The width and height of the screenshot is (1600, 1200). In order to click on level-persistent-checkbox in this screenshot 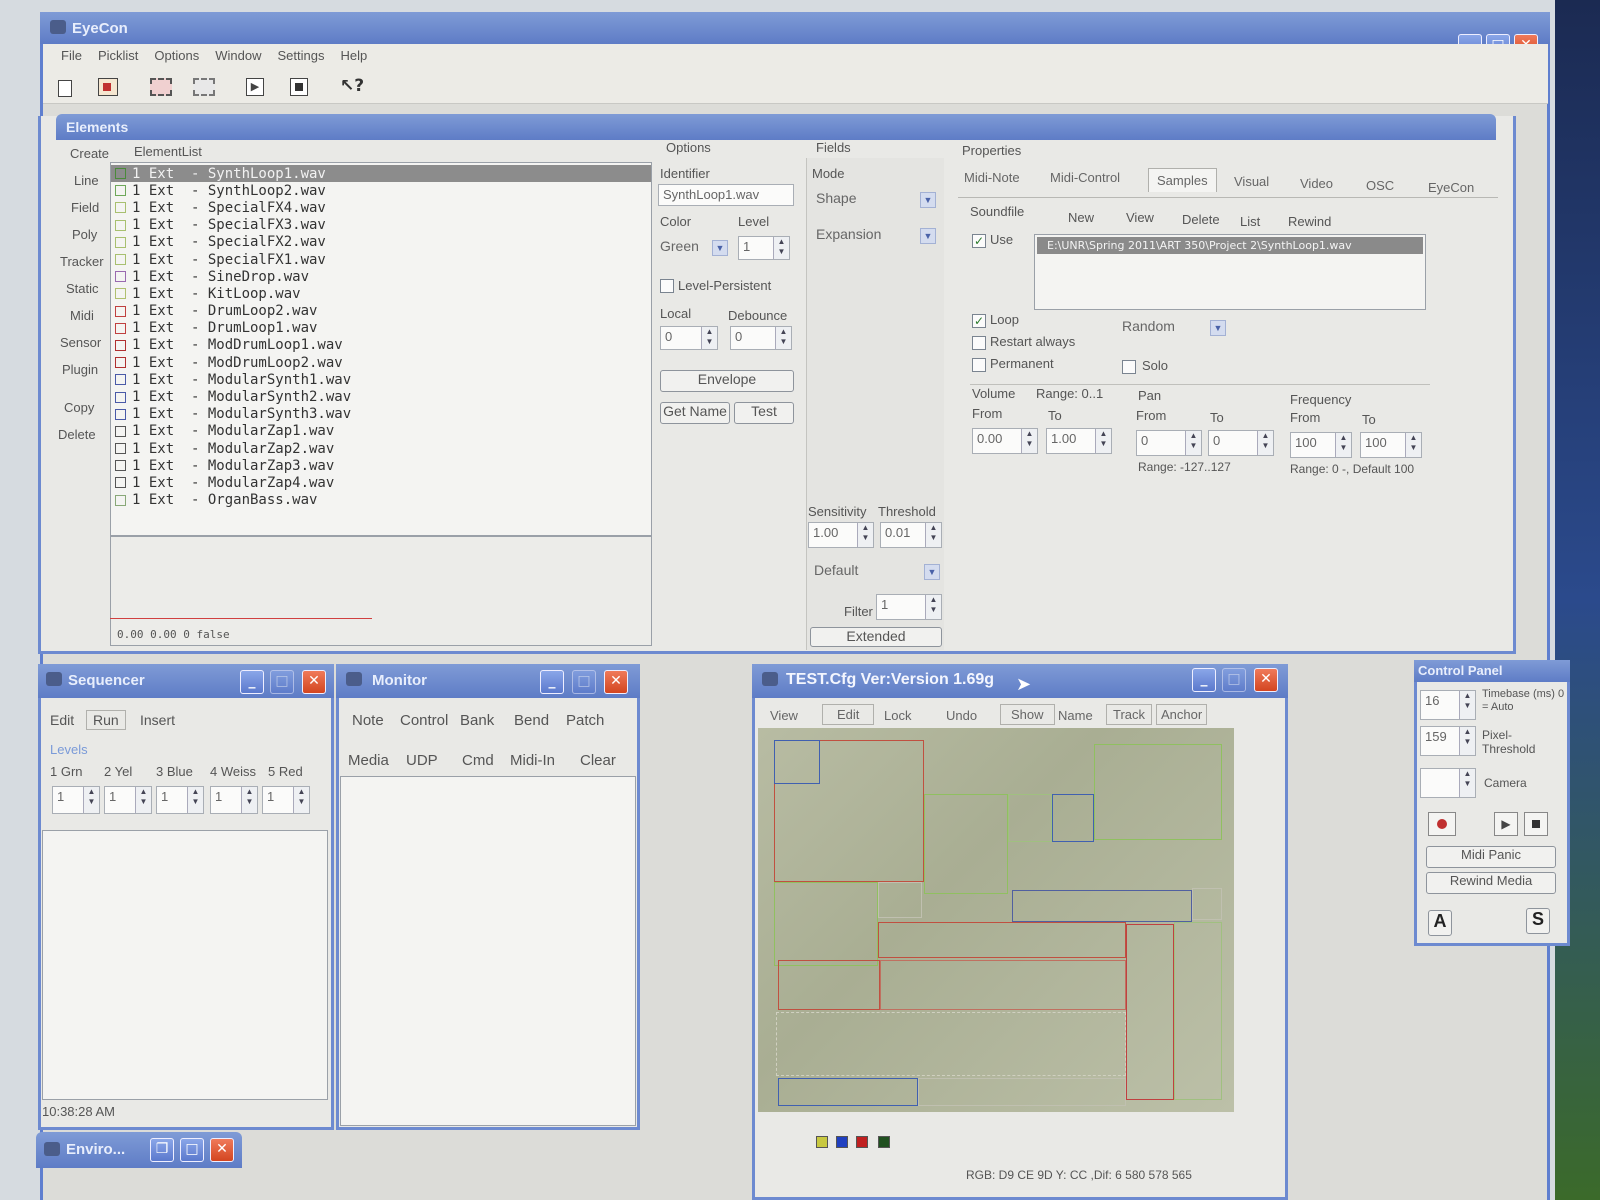, I will do `click(667, 286)`.